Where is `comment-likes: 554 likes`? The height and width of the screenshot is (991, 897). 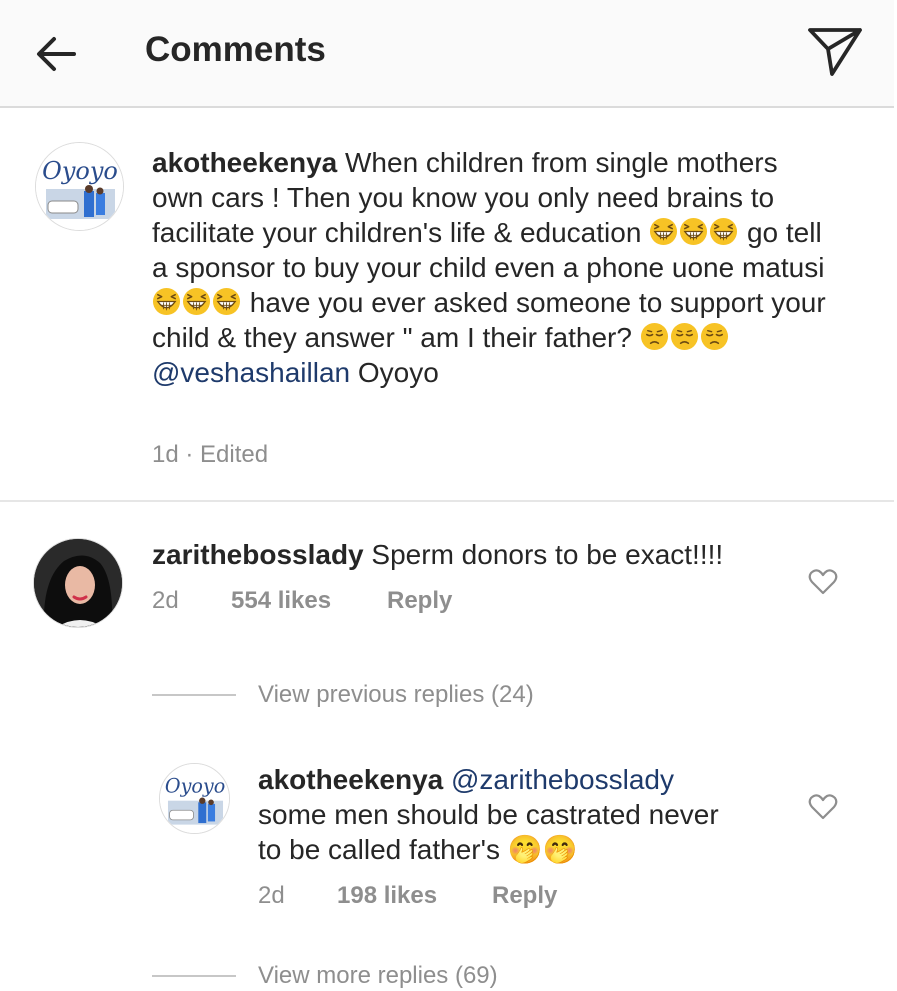 comment-likes: 554 likes is located at coordinates (281, 601).